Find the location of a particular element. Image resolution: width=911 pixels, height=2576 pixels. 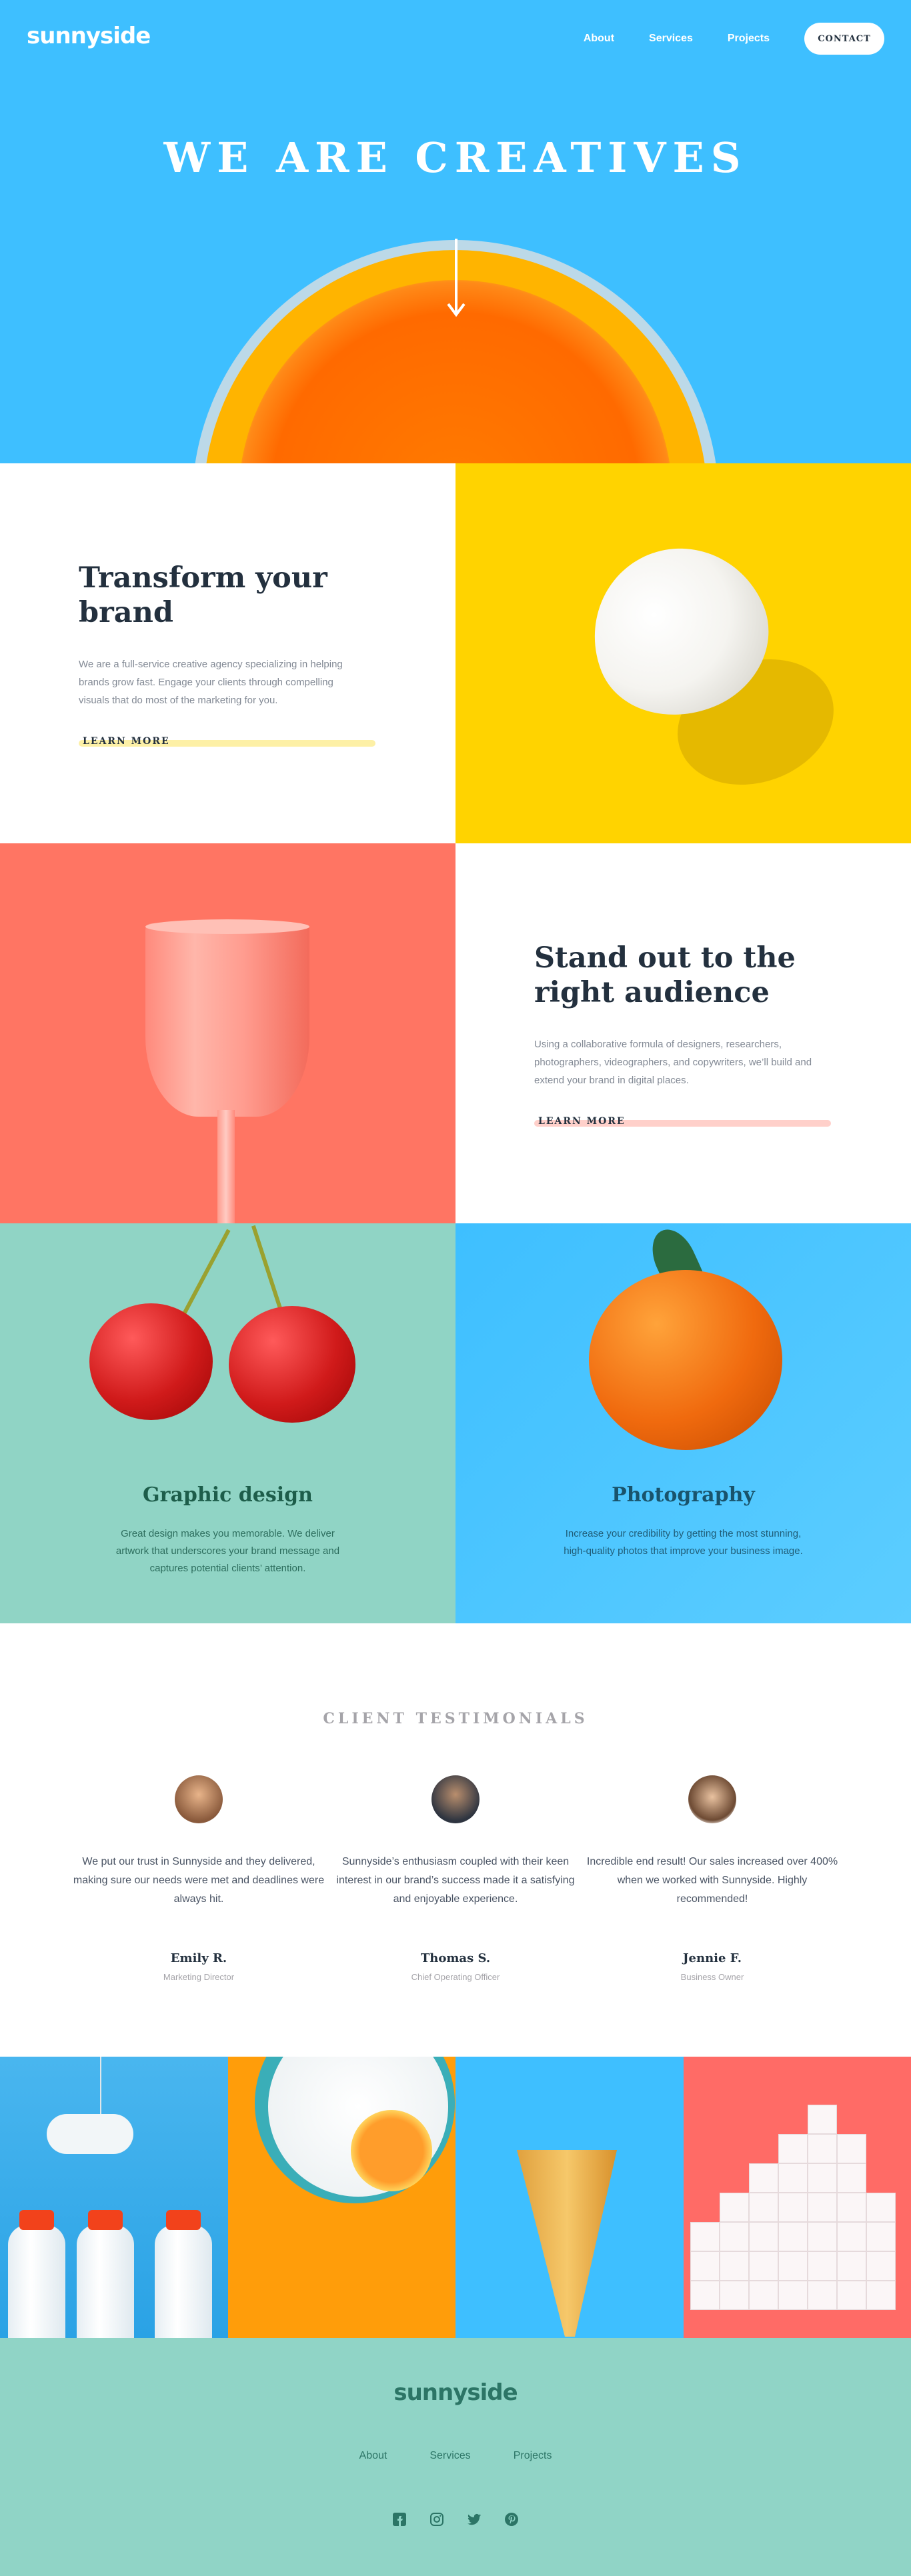

contact-button: CONTACT is located at coordinates (844, 39).